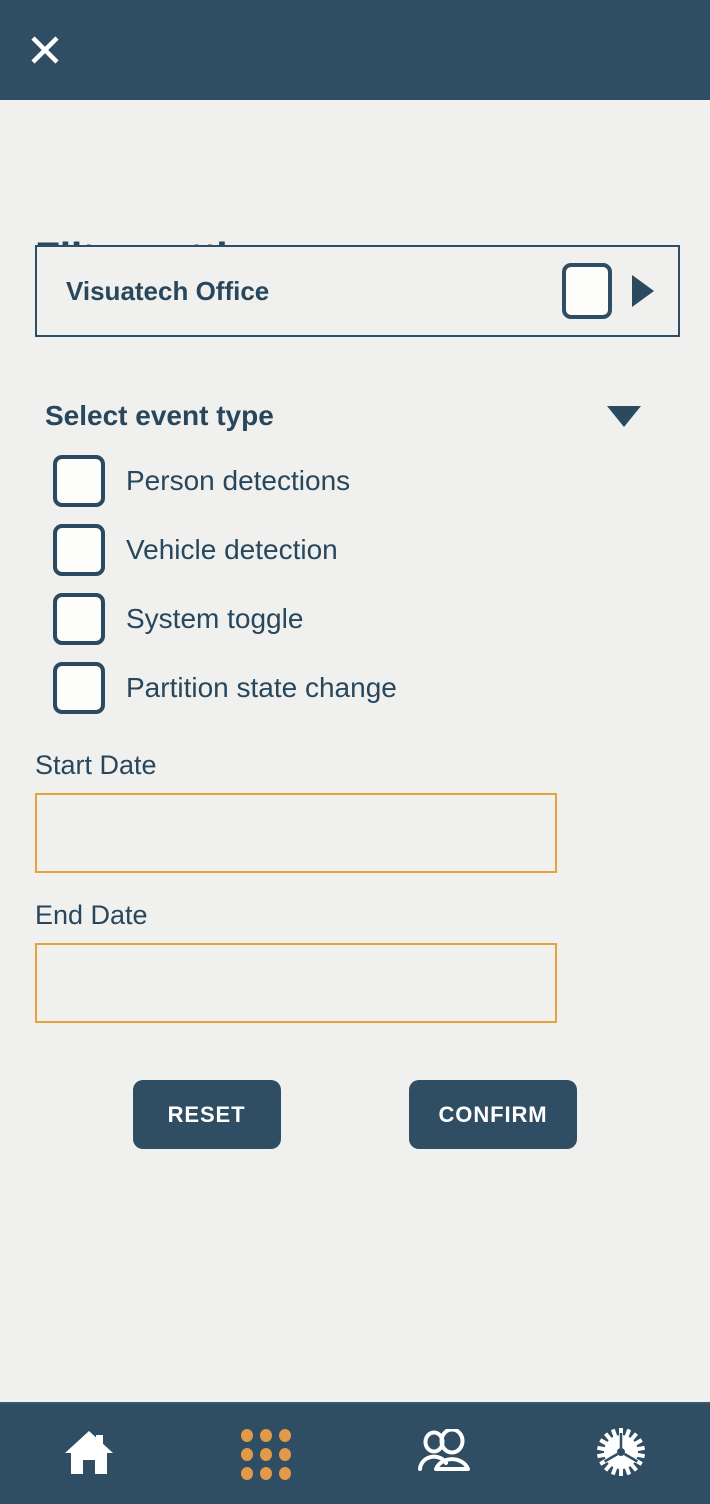 The width and height of the screenshot is (710, 1504). I want to click on action-buttons: RESET CONFIRM, so click(355, 1114).